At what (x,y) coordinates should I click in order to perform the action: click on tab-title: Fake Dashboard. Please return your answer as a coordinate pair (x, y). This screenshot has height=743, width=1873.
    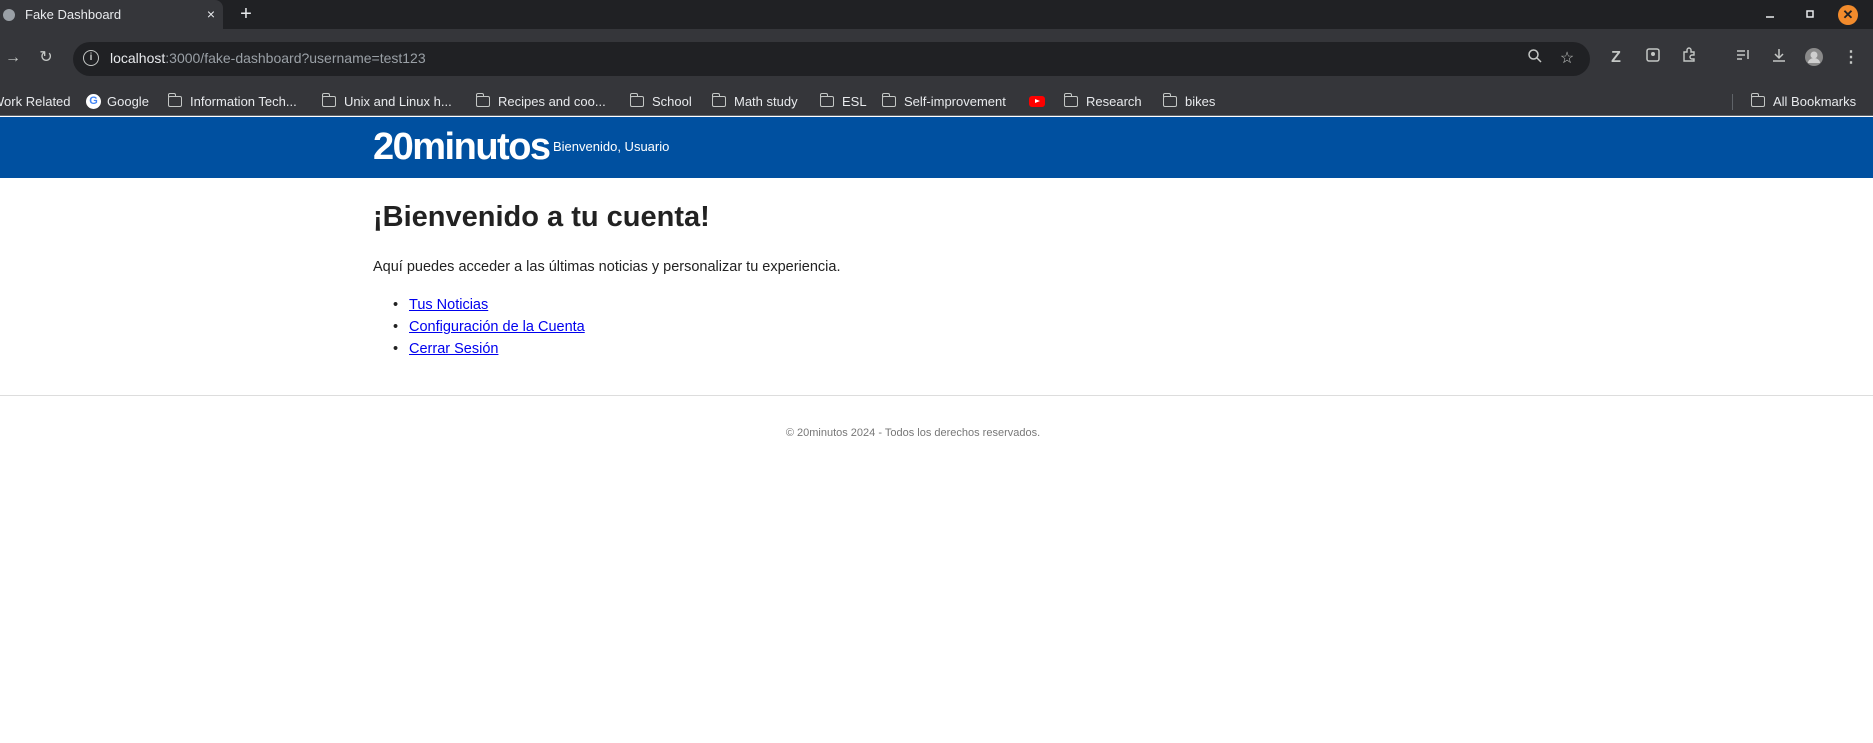
    Looking at the image, I should click on (73, 14).